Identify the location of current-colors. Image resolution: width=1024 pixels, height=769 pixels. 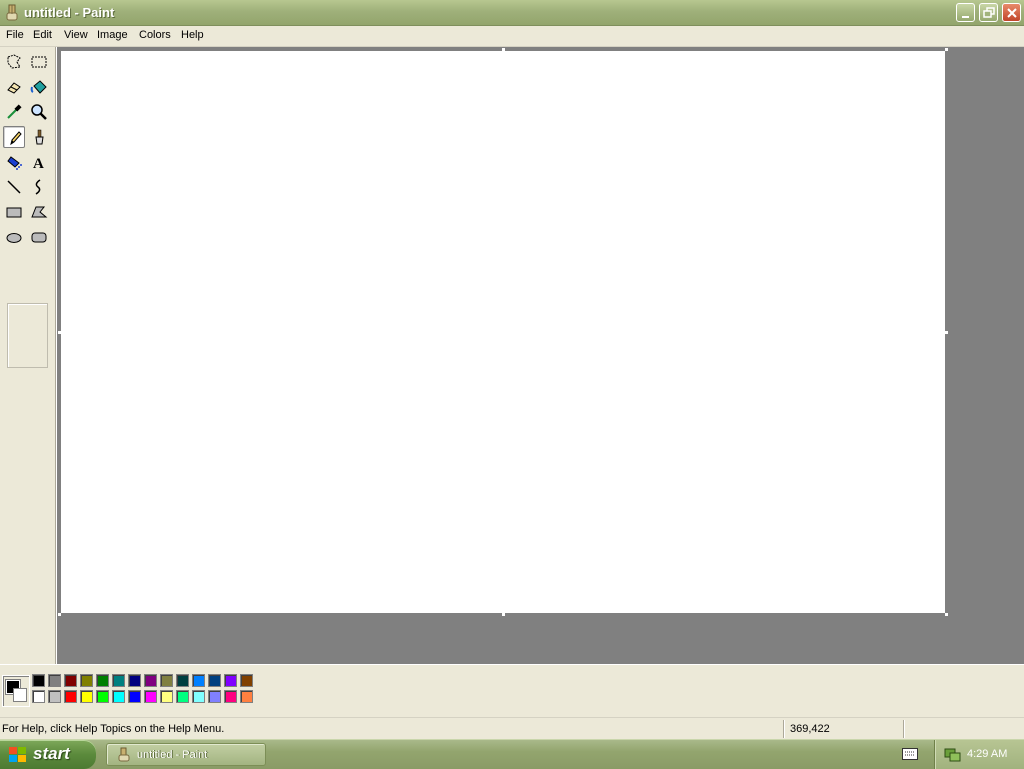
(16, 691).